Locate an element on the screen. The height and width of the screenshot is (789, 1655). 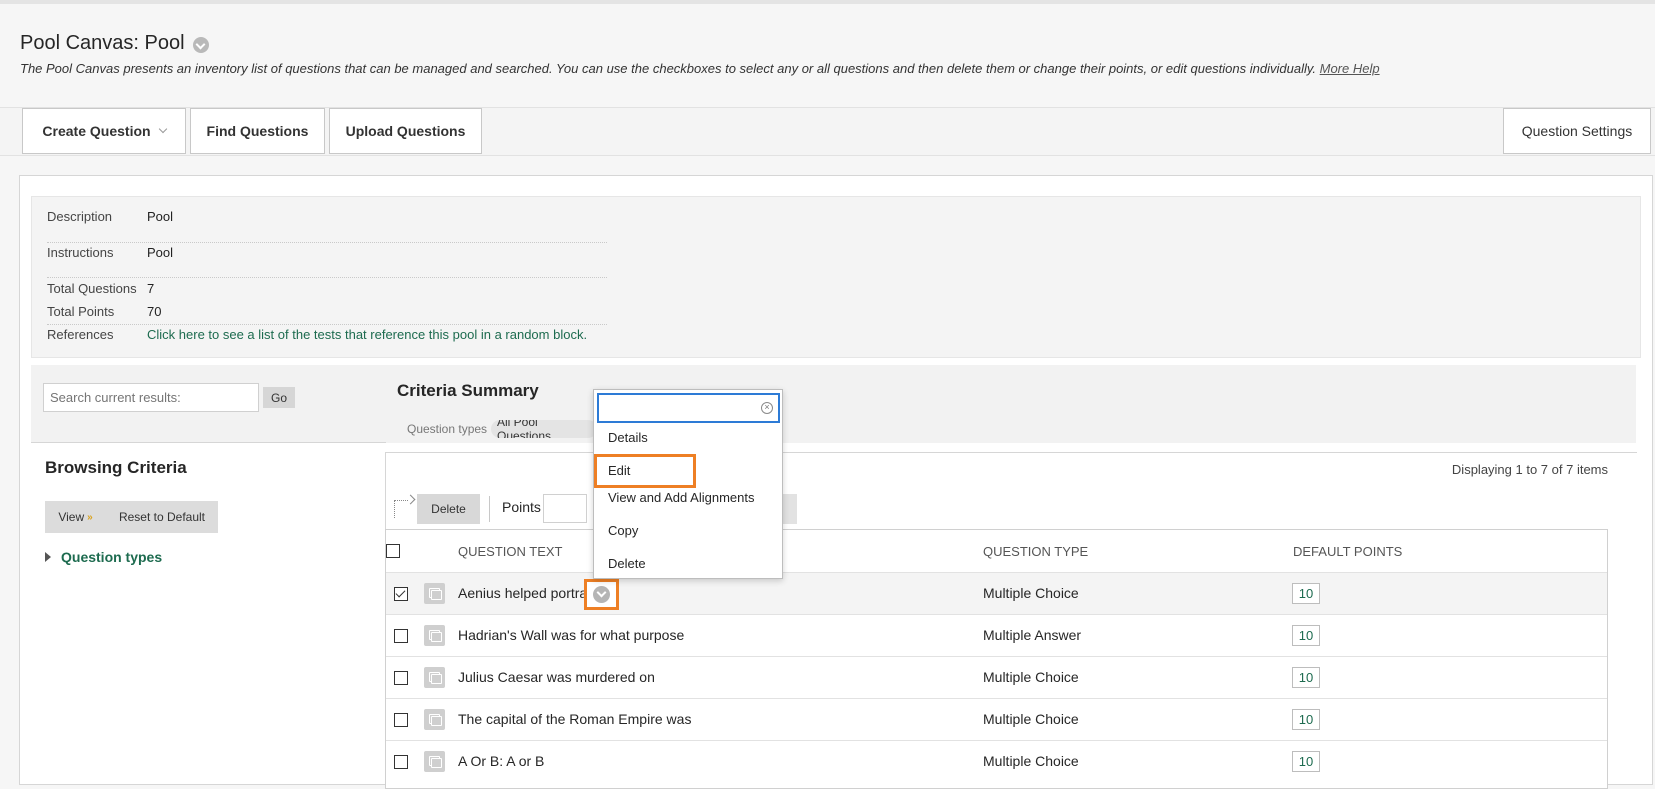
info-row-description: Description Pool is located at coordinates (327, 226).